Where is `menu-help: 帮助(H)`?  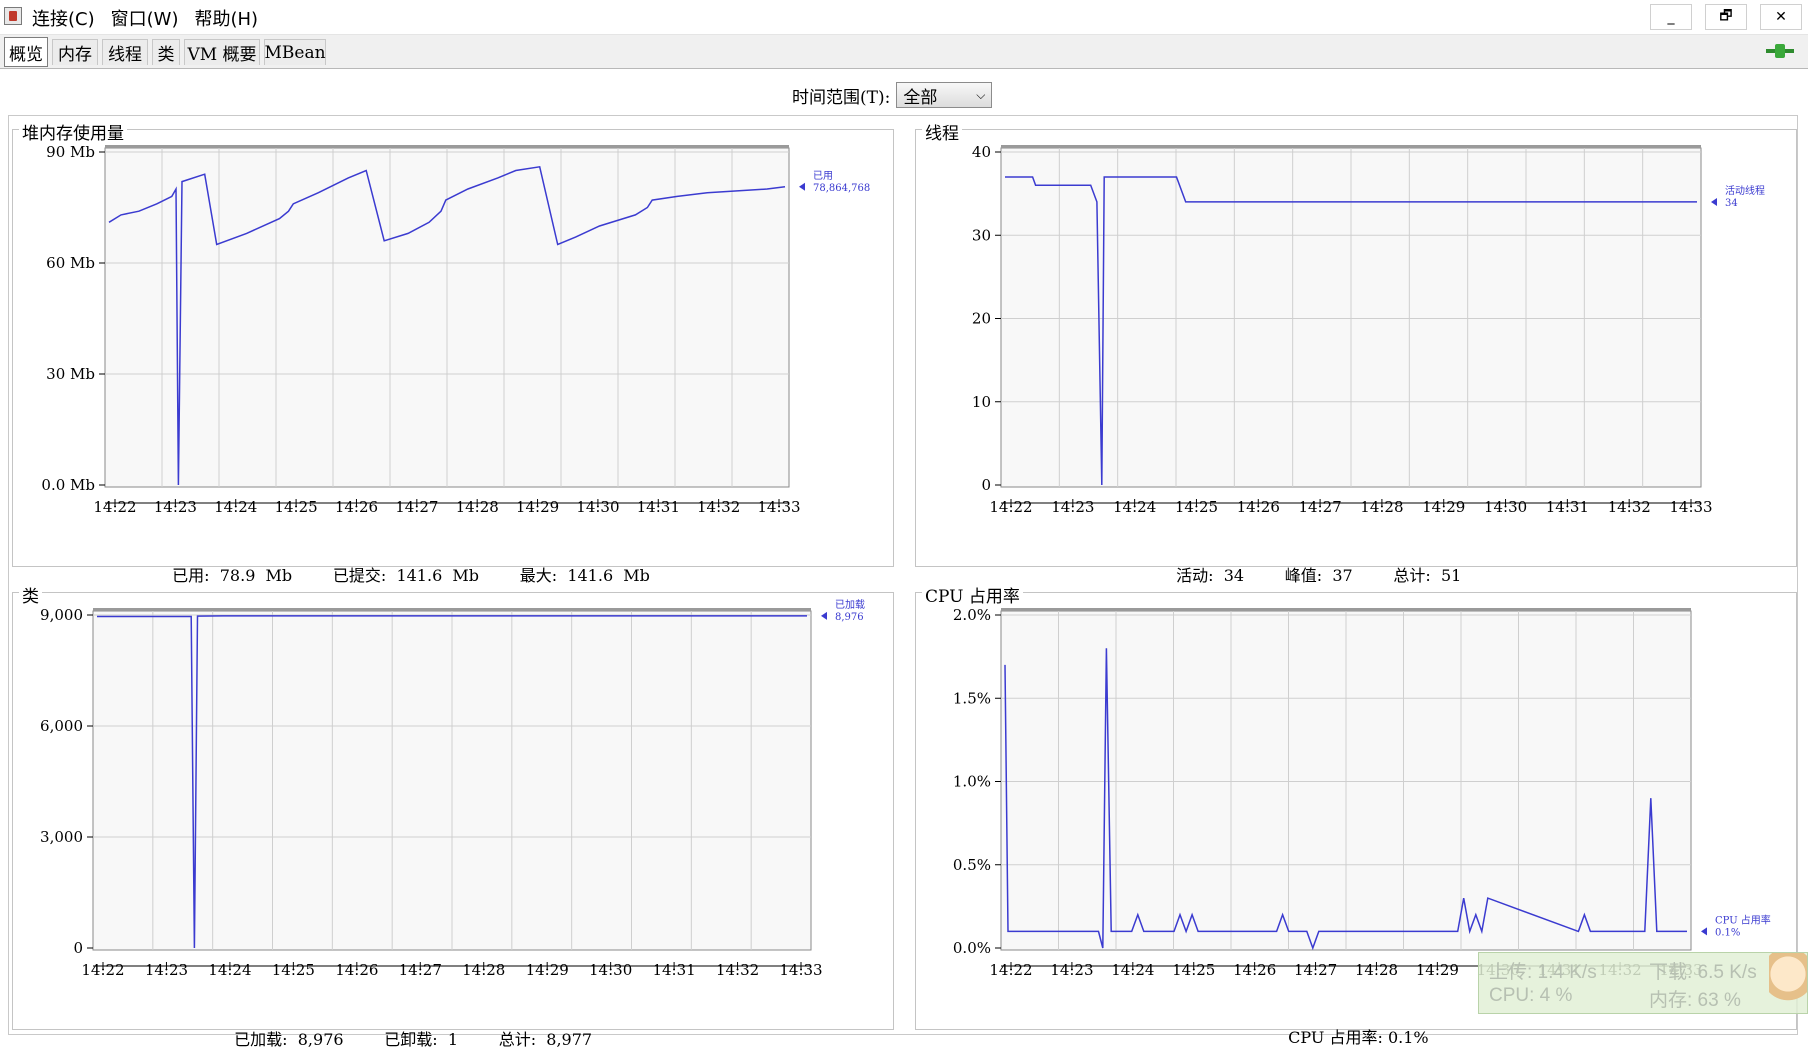
menu-help: 帮助(H) is located at coordinates (226, 17).